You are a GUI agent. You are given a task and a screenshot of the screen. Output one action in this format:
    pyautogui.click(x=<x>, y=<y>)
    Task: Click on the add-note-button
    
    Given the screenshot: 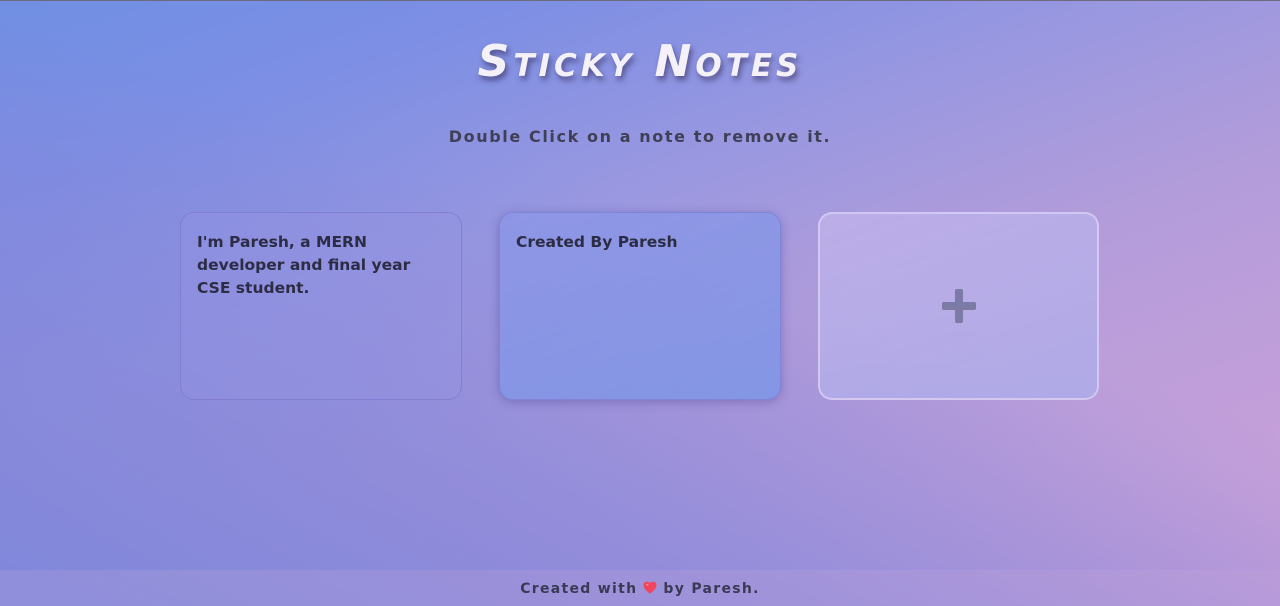 What is the action you would take?
    pyautogui.click(x=958, y=306)
    